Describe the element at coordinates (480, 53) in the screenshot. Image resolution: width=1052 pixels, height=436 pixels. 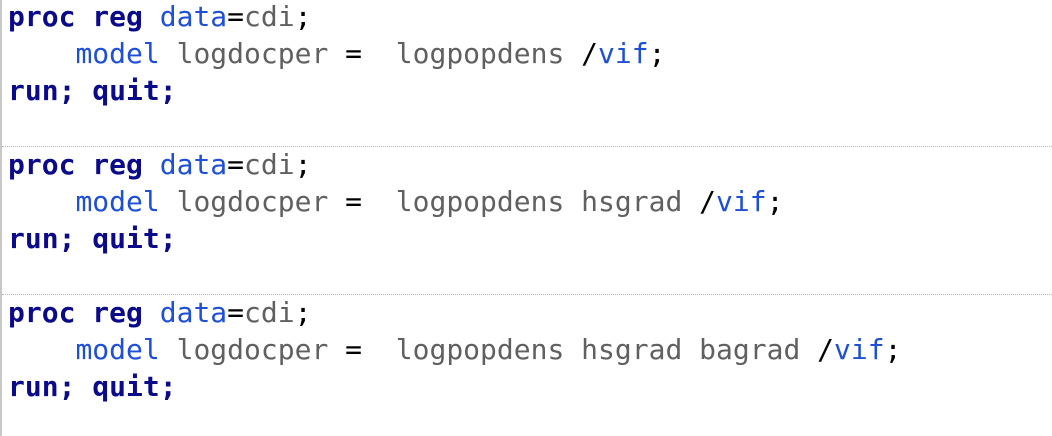
I see `predictor-variables: logpopdens` at that location.